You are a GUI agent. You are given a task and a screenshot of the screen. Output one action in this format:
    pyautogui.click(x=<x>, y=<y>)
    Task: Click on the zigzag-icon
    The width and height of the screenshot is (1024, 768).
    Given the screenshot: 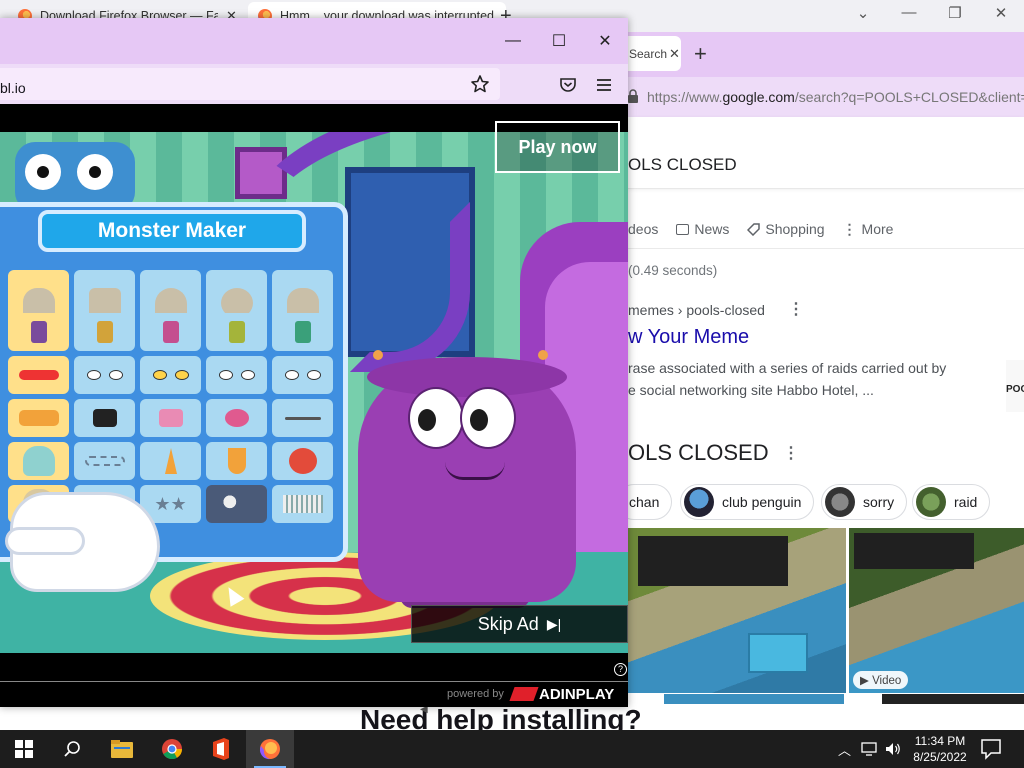 What is the action you would take?
    pyautogui.click(x=104, y=461)
    